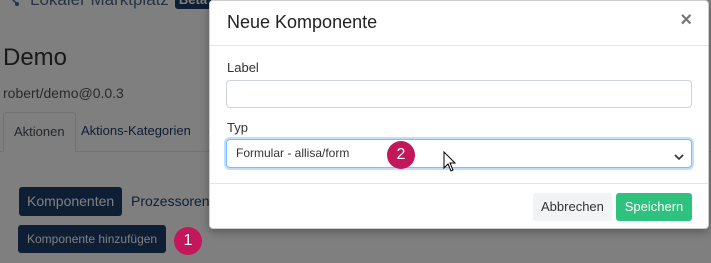  Describe the element at coordinates (243, 67) in the screenshot. I see `label-field-label: Label` at that location.